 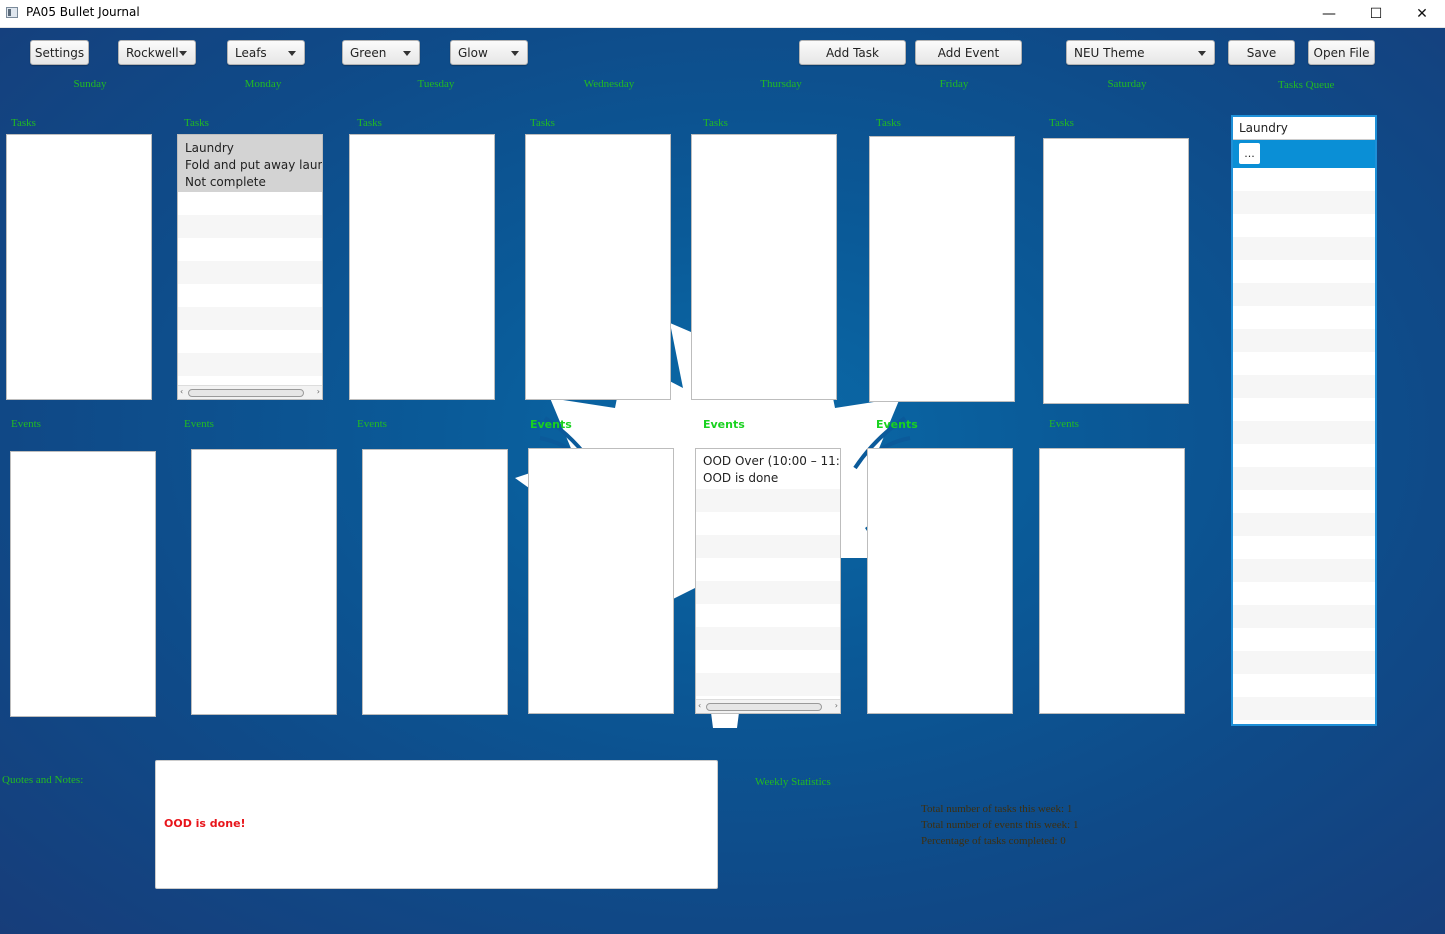 I want to click on save-button: Save, so click(x=1261, y=52).